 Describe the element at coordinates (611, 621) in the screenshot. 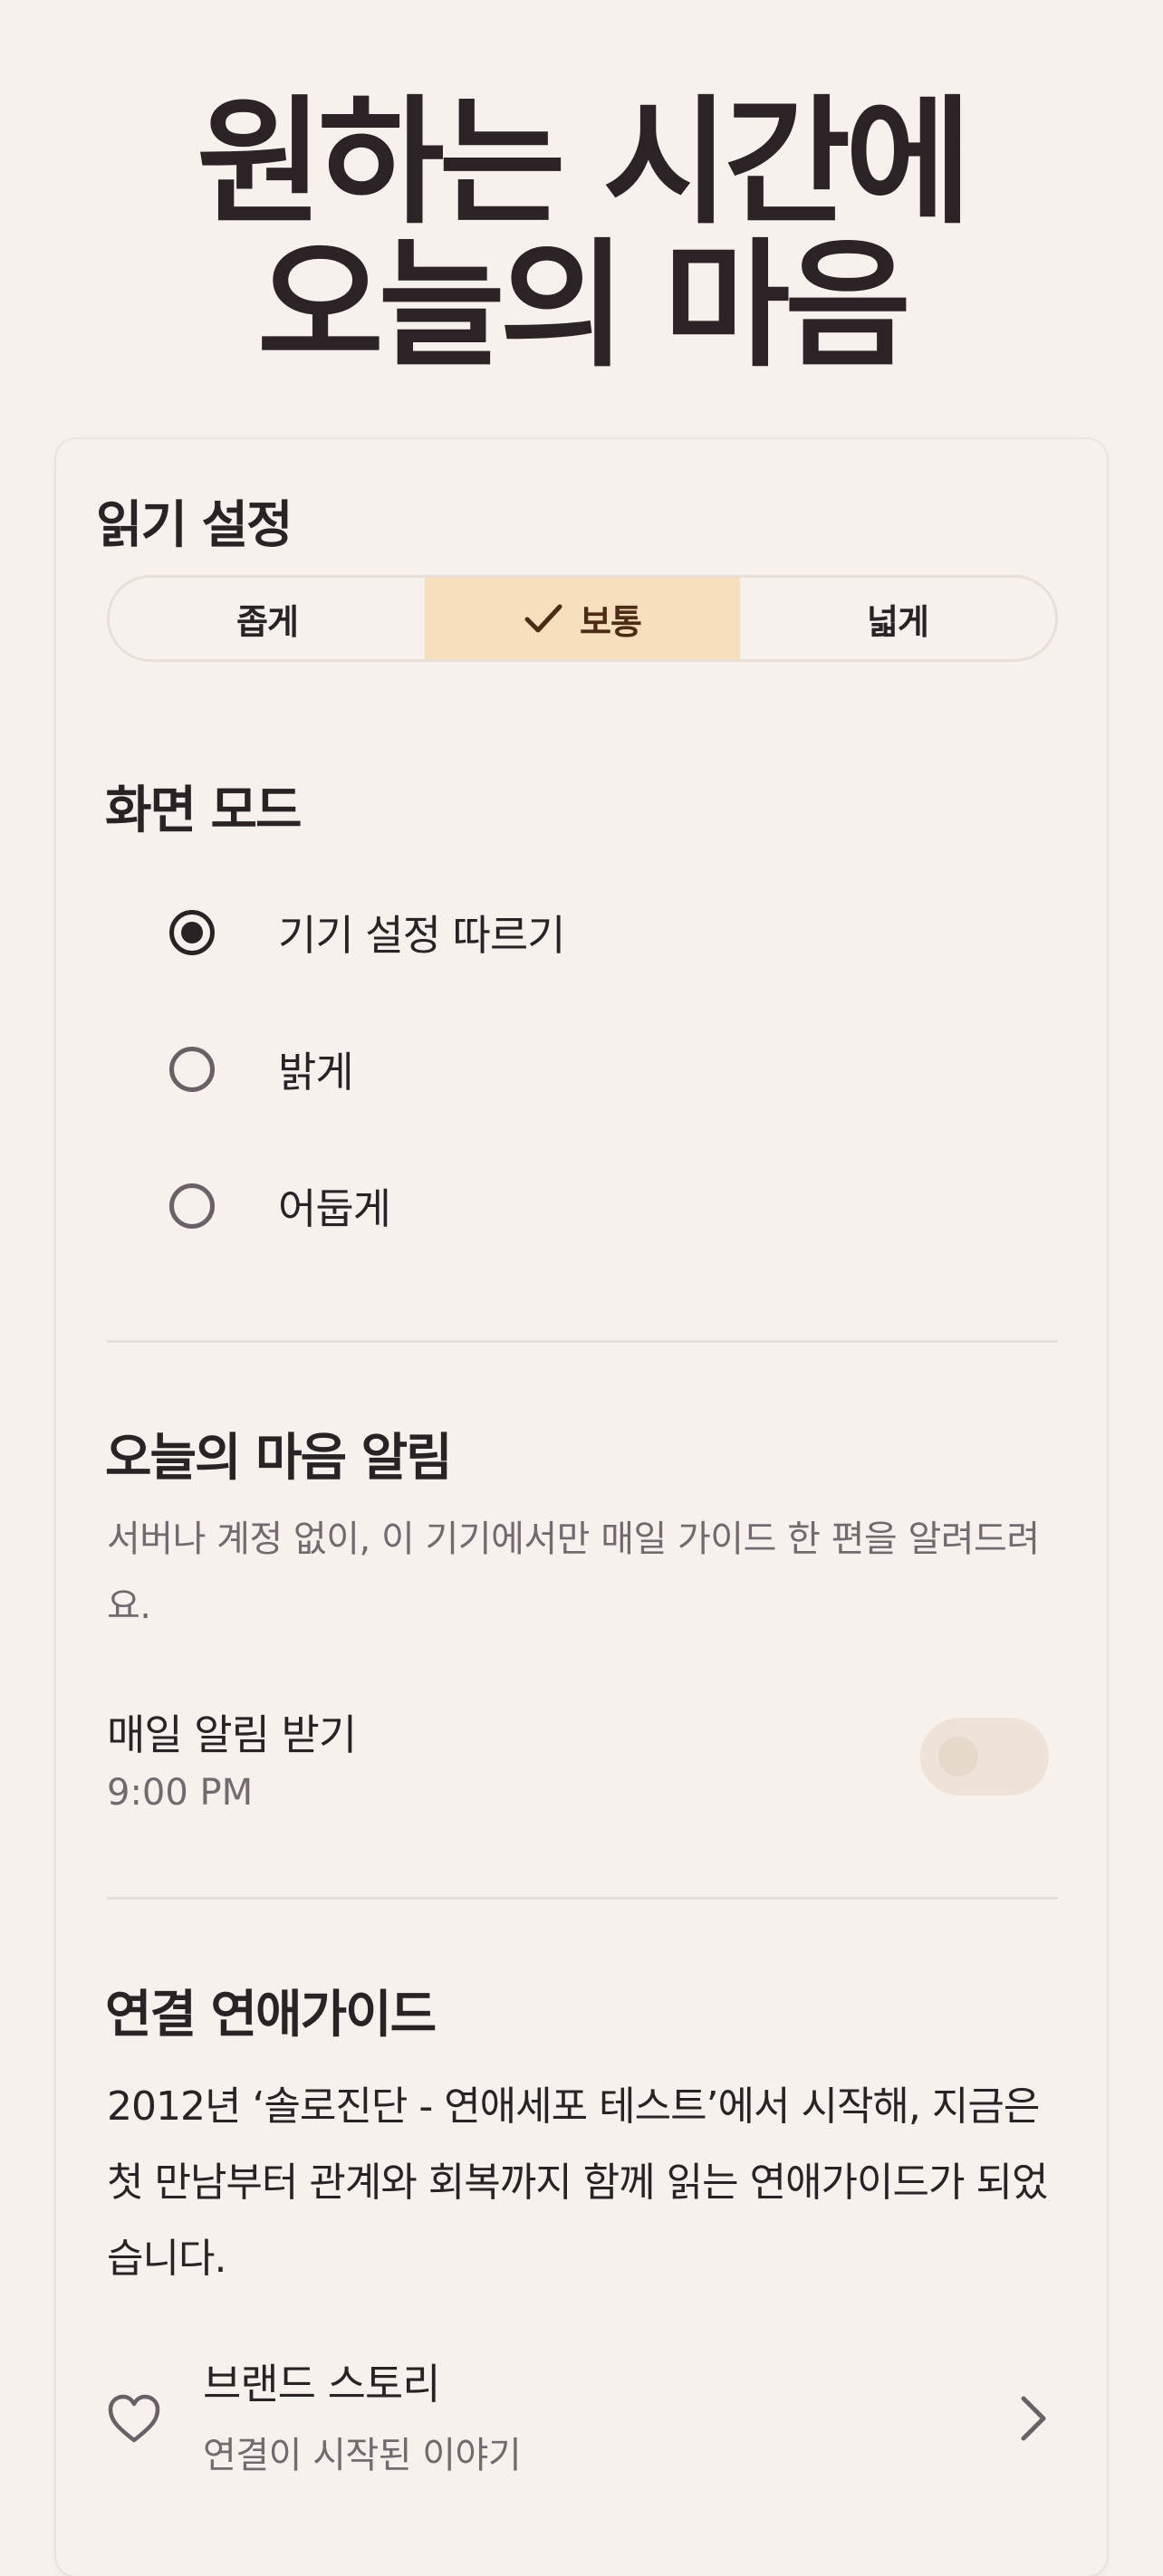

I see `reading-option-label: 보통` at that location.